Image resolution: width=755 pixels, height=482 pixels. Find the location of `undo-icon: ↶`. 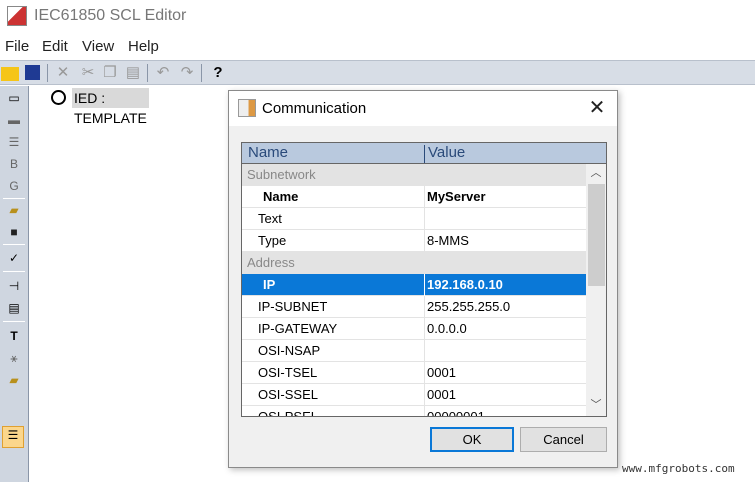

undo-icon: ↶ is located at coordinates (163, 73).